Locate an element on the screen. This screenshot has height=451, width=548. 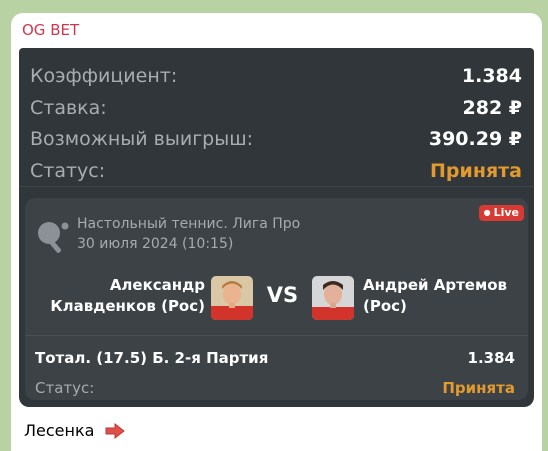
live-badge: ● Live is located at coordinates (501, 213).